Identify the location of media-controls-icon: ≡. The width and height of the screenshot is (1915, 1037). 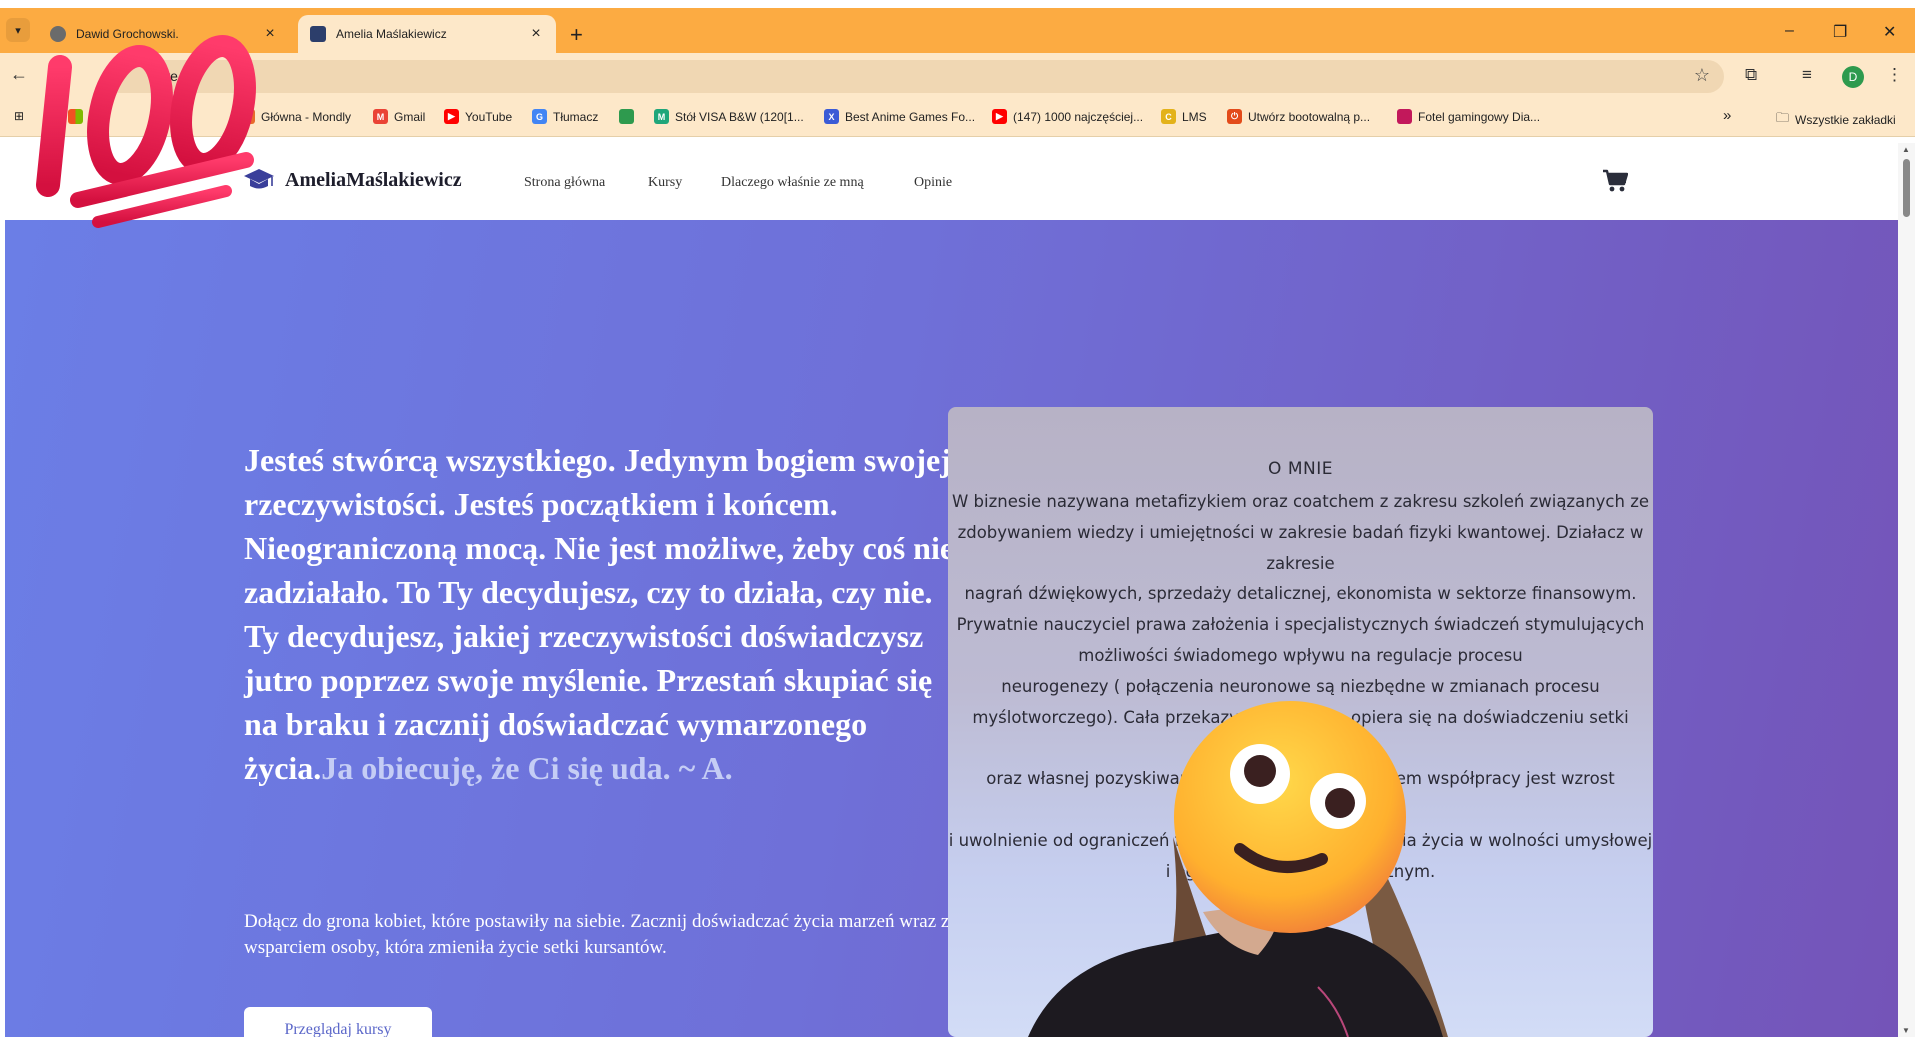
(1807, 75).